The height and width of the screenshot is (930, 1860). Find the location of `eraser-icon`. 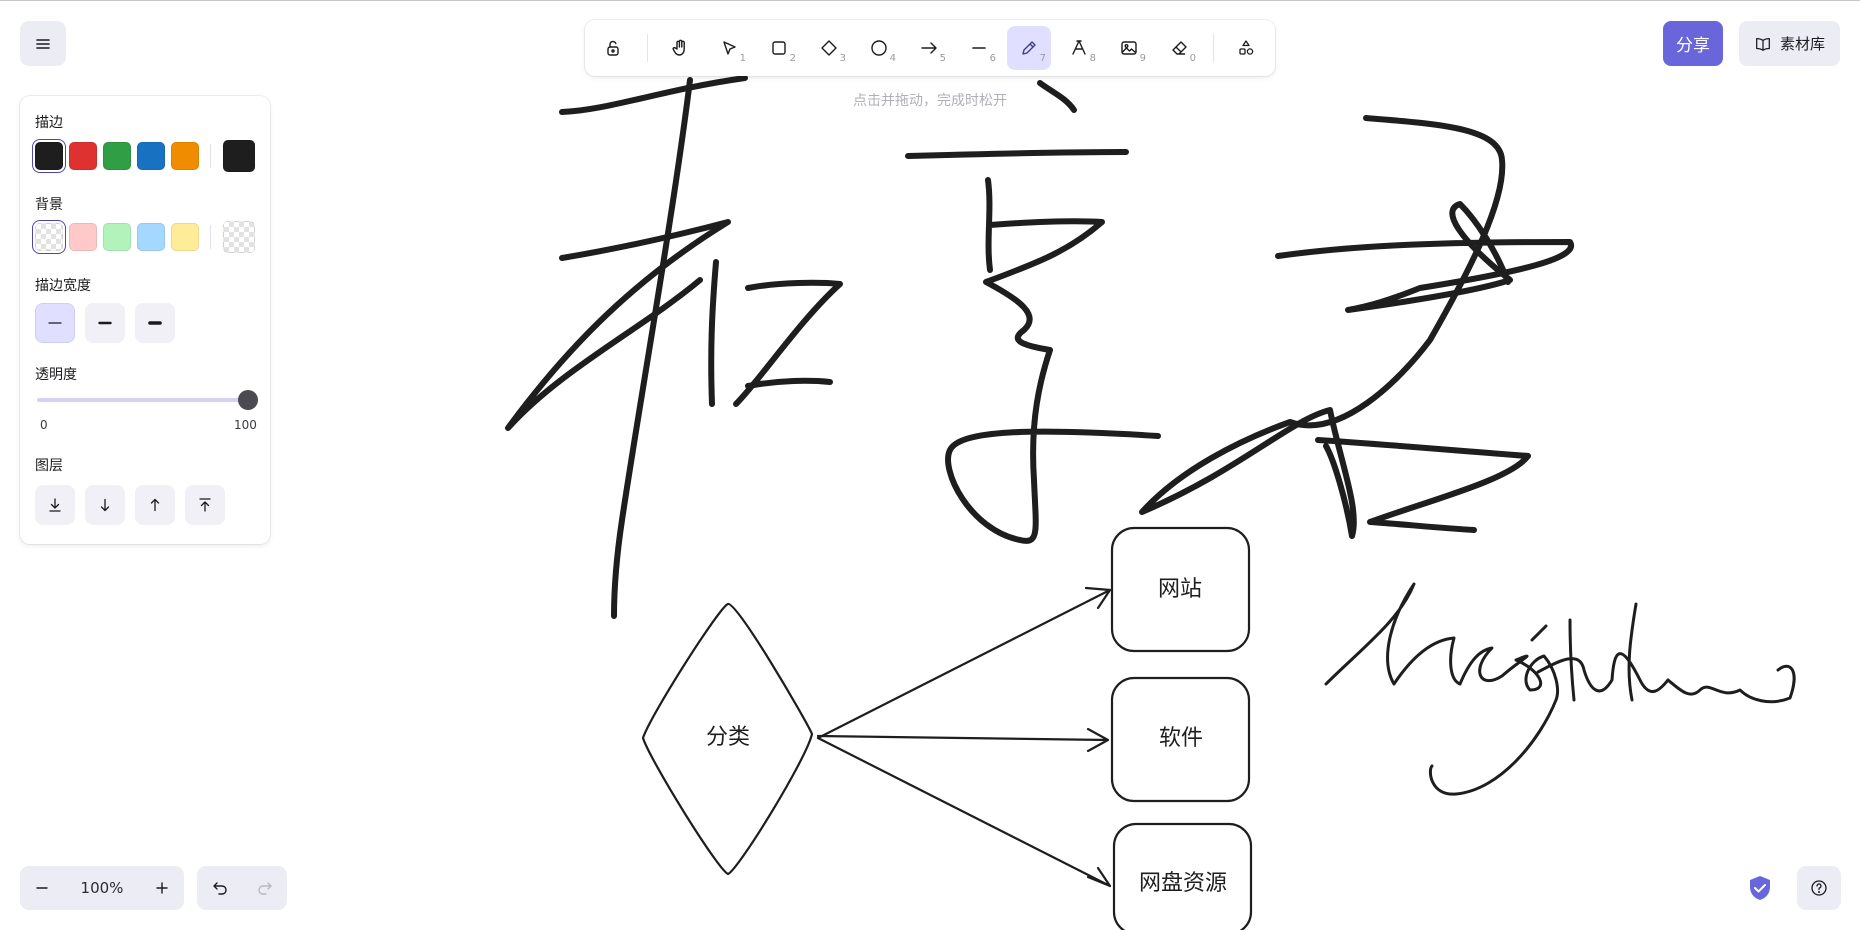

eraser-icon is located at coordinates (1179, 48).